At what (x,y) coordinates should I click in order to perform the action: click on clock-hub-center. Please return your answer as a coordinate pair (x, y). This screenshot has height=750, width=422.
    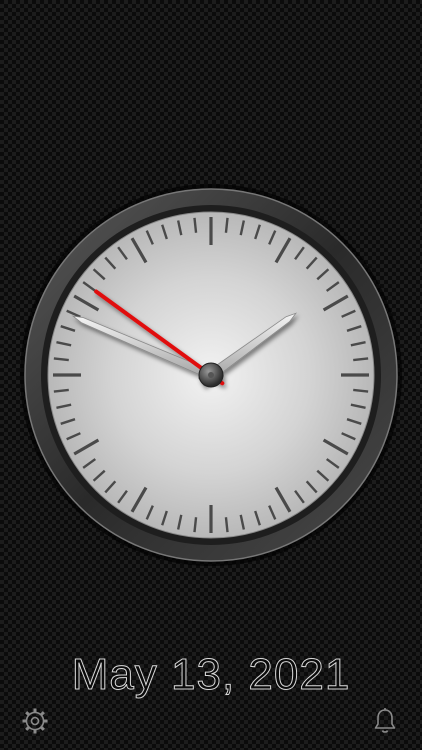
    Looking at the image, I should click on (211, 375).